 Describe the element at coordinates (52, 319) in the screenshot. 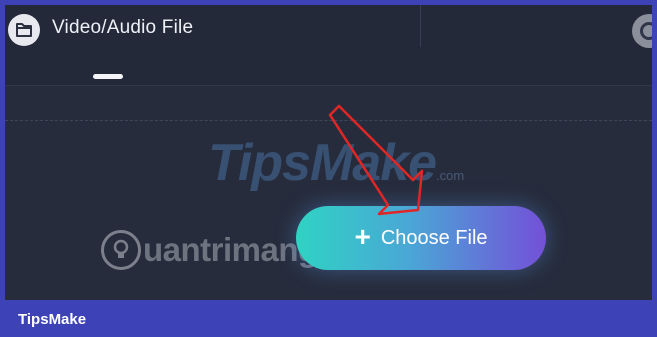

I see `footer-brand: TipsMake` at that location.